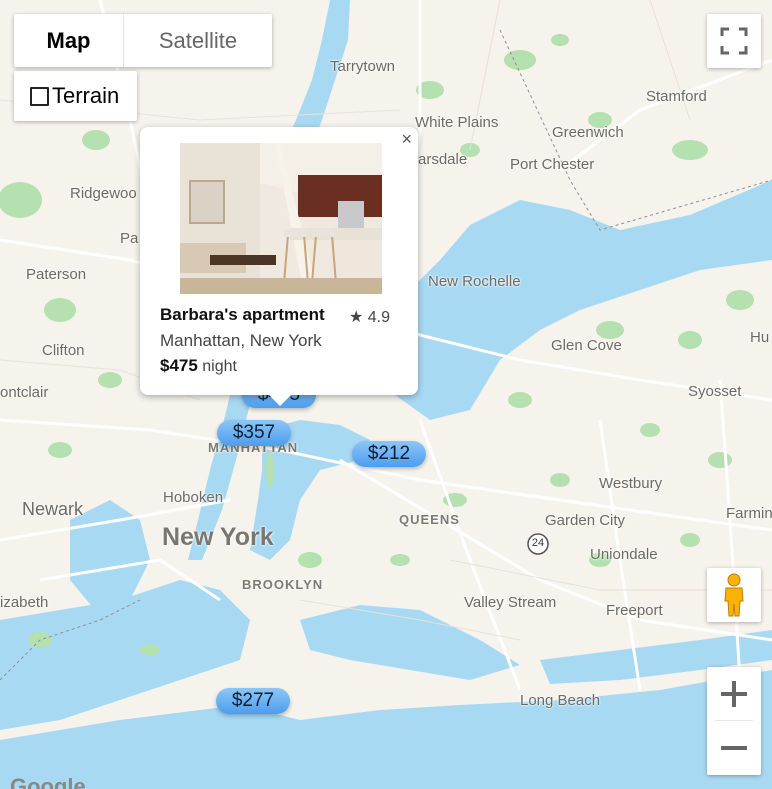 This screenshot has height=789, width=772. Describe the element at coordinates (378, 317) in the screenshot. I see `rating-value: 4.9` at that location.